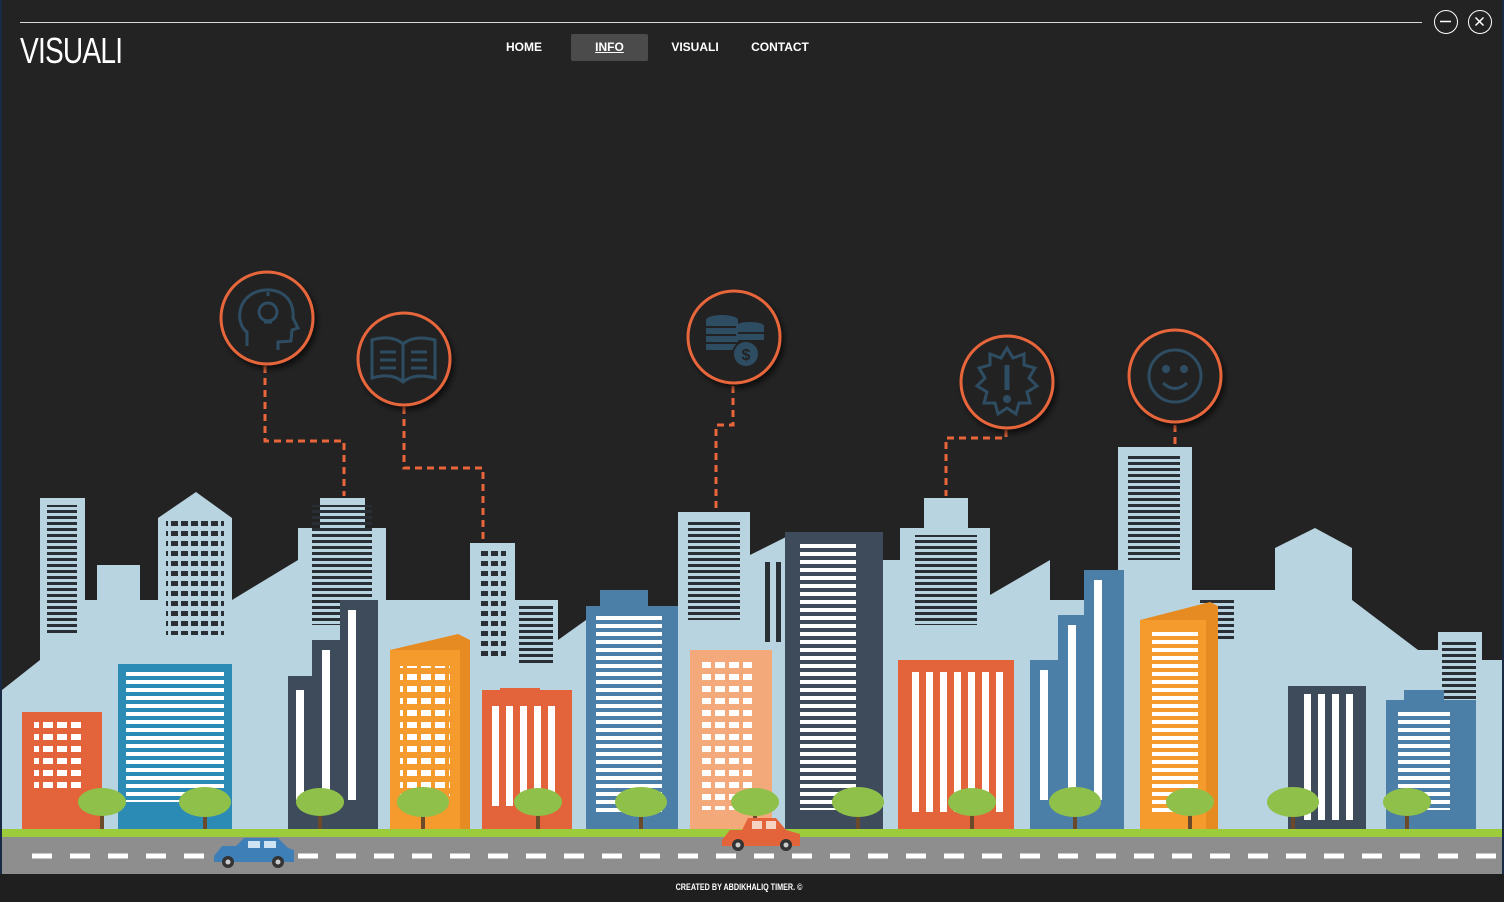  Describe the element at coordinates (734, 337) in the screenshot. I see `info-ring-3: $` at that location.